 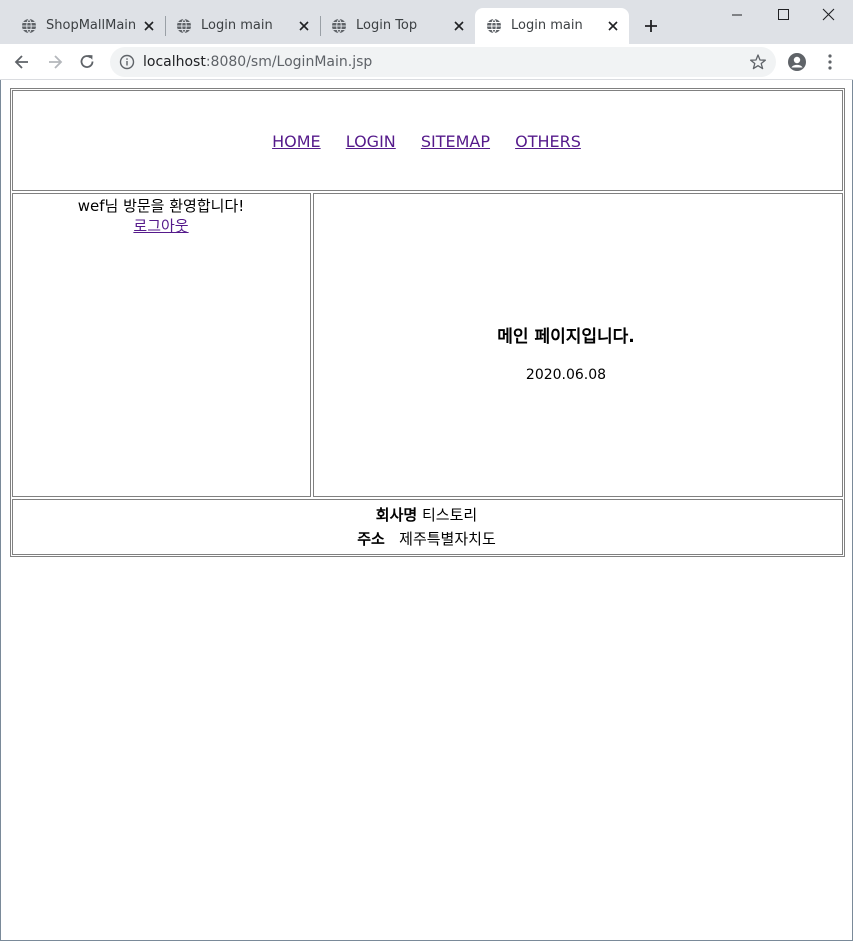 I want to click on reload-icon, so click(x=87, y=62).